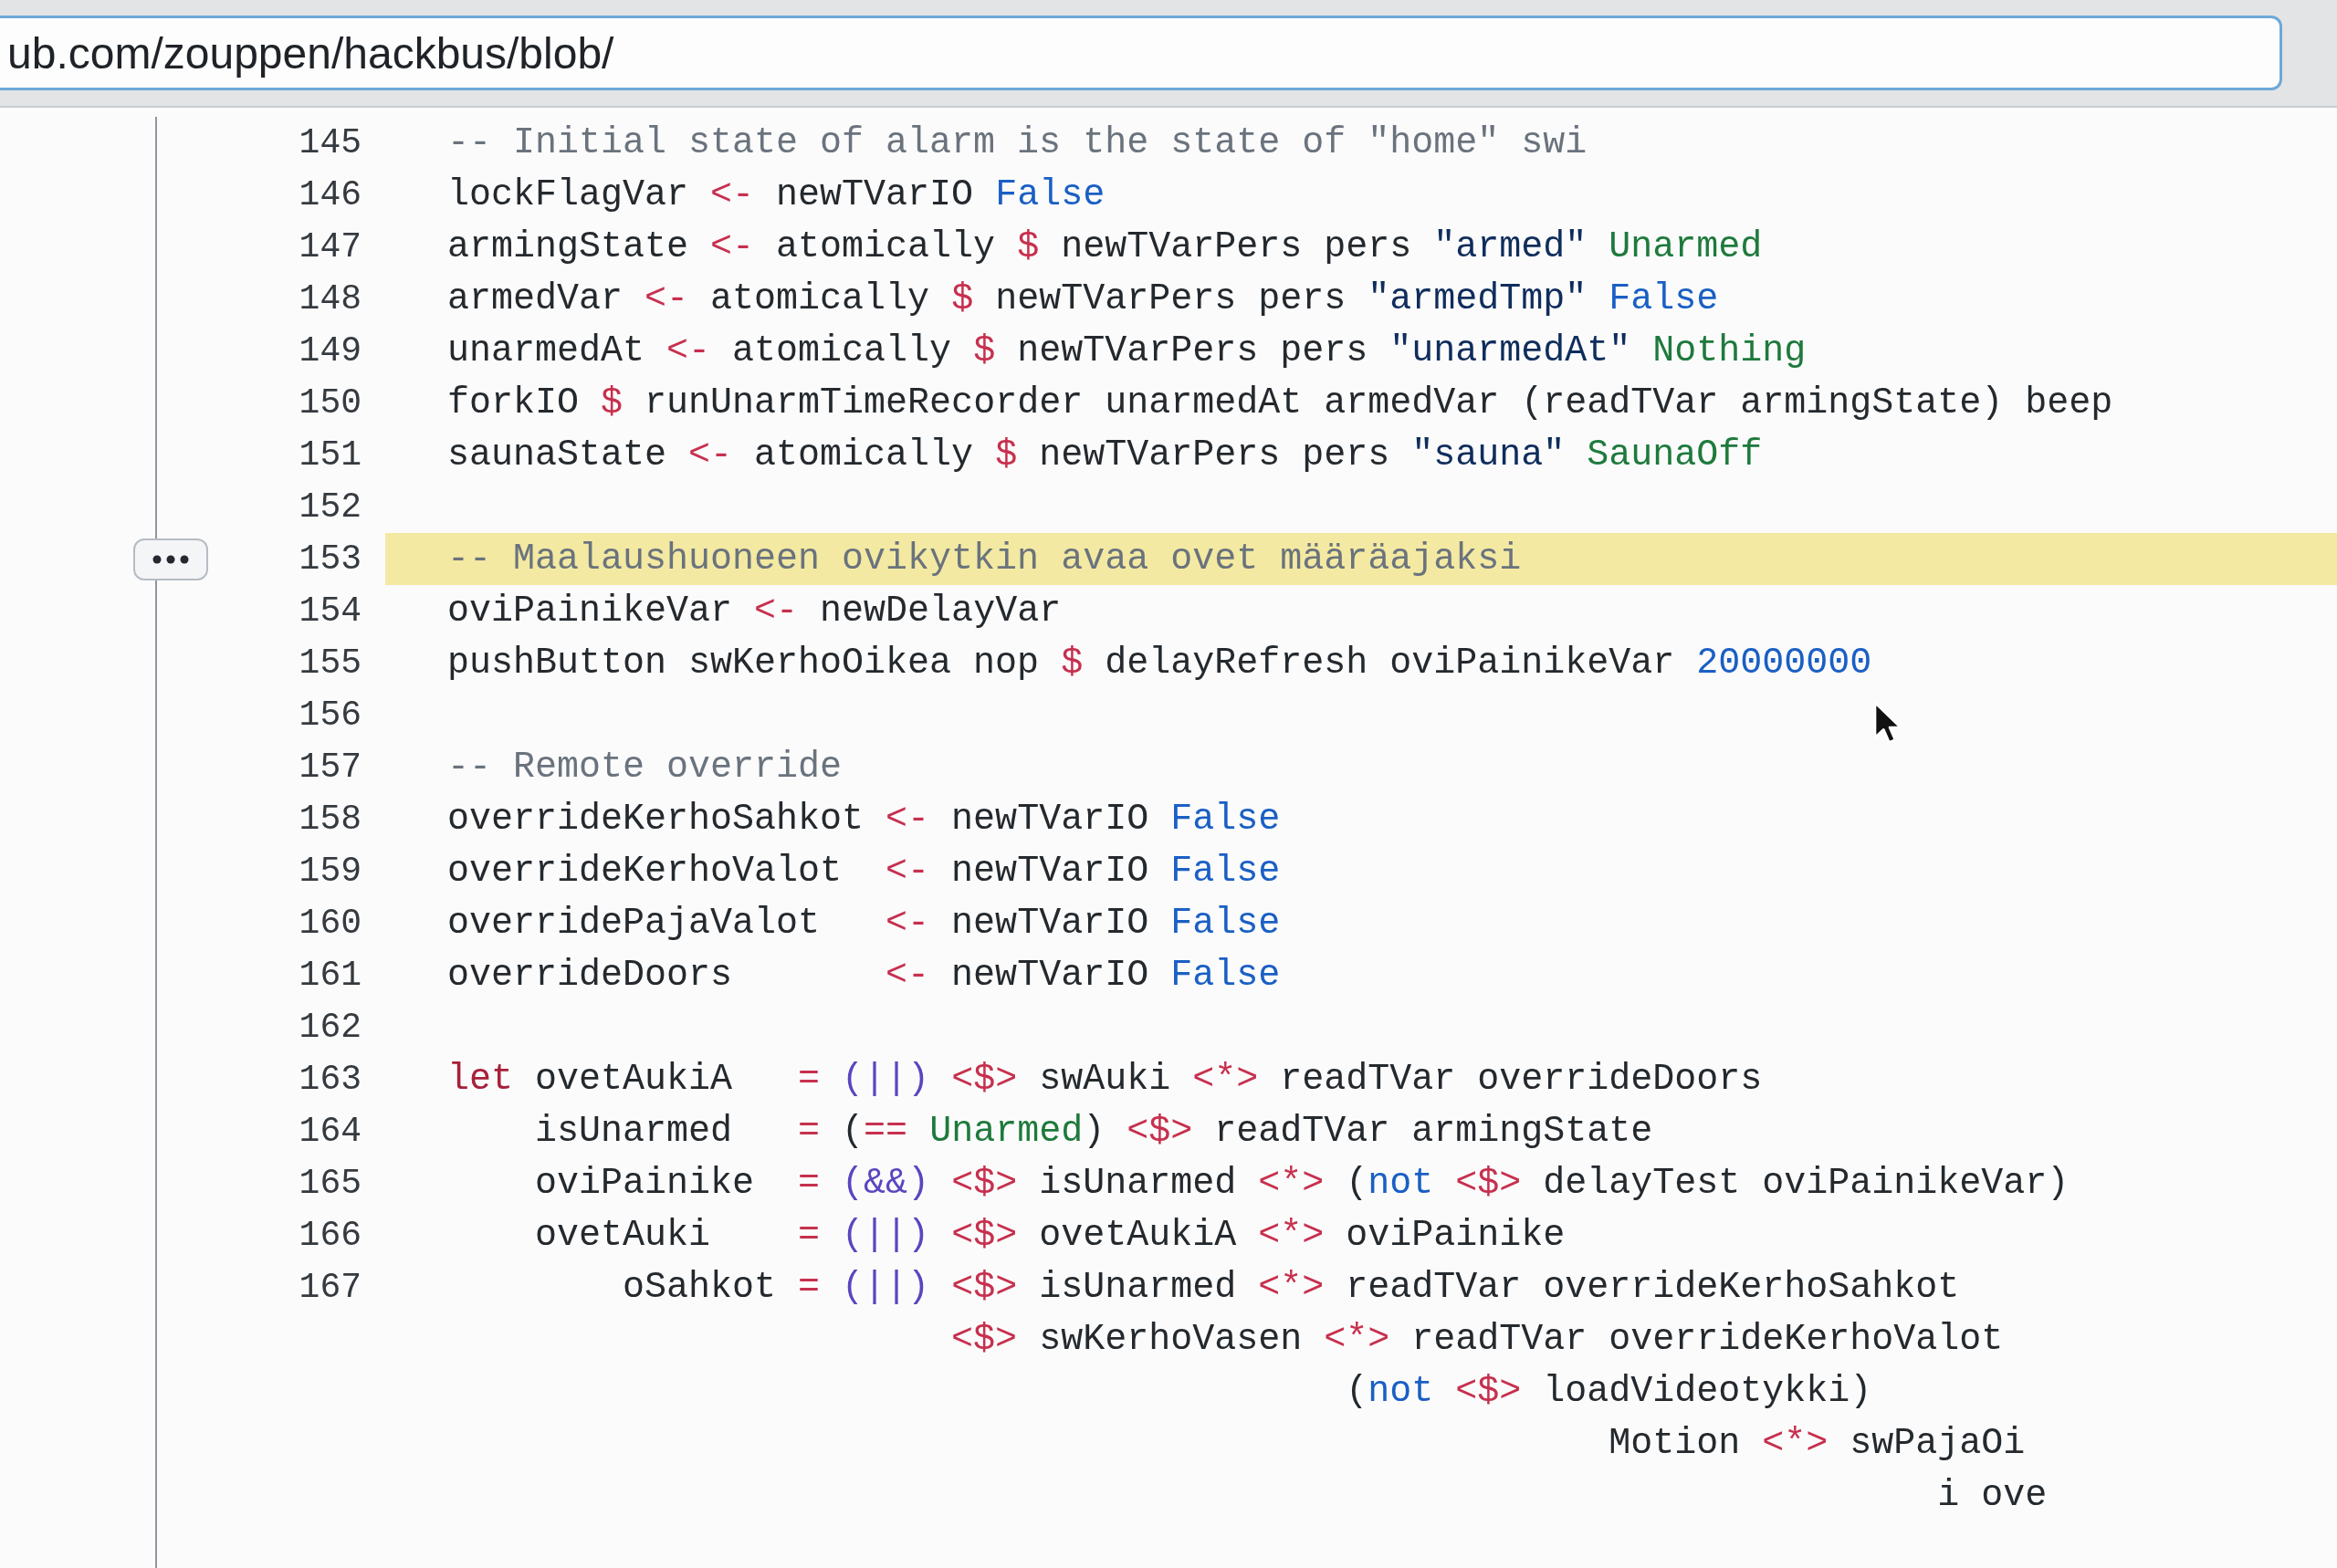  What do you see at coordinates (330, 871) in the screenshot?
I see `line-number: 159` at bounding box center [330, 871].